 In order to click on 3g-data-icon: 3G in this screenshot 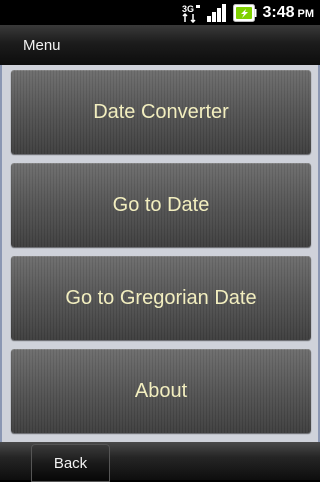, I will do `click(191, 12)`.